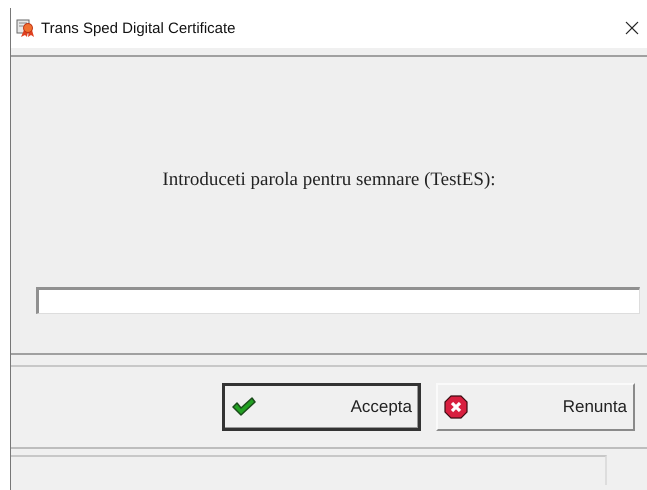 The width and height of the screenshot is (647, 490). I want to click on cancel-button: Renunta, so click(535, 407).